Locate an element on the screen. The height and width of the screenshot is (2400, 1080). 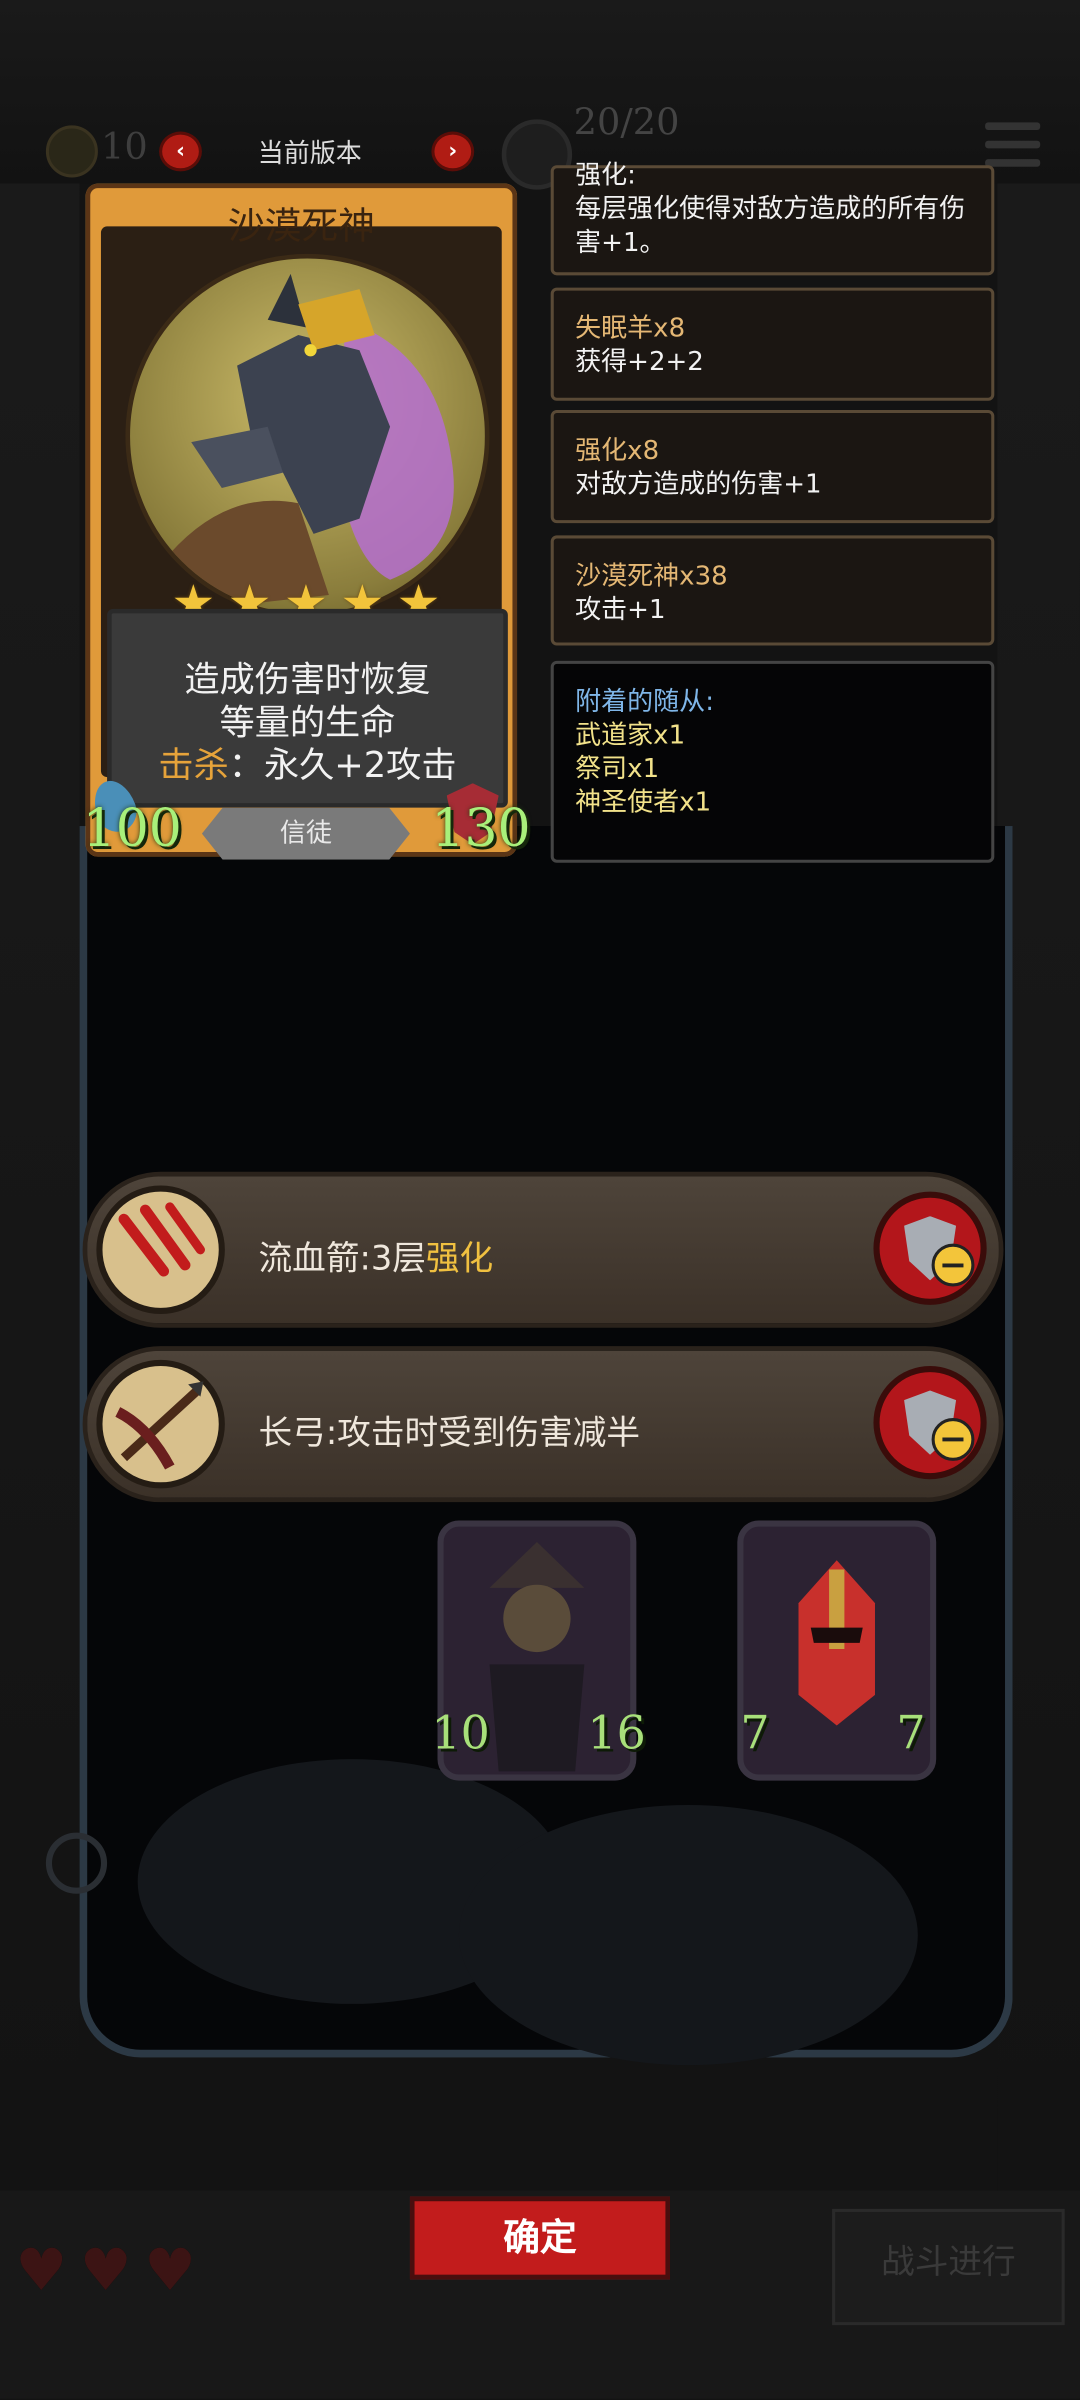
cloud-decoration is located at coordinates (688, 1935).